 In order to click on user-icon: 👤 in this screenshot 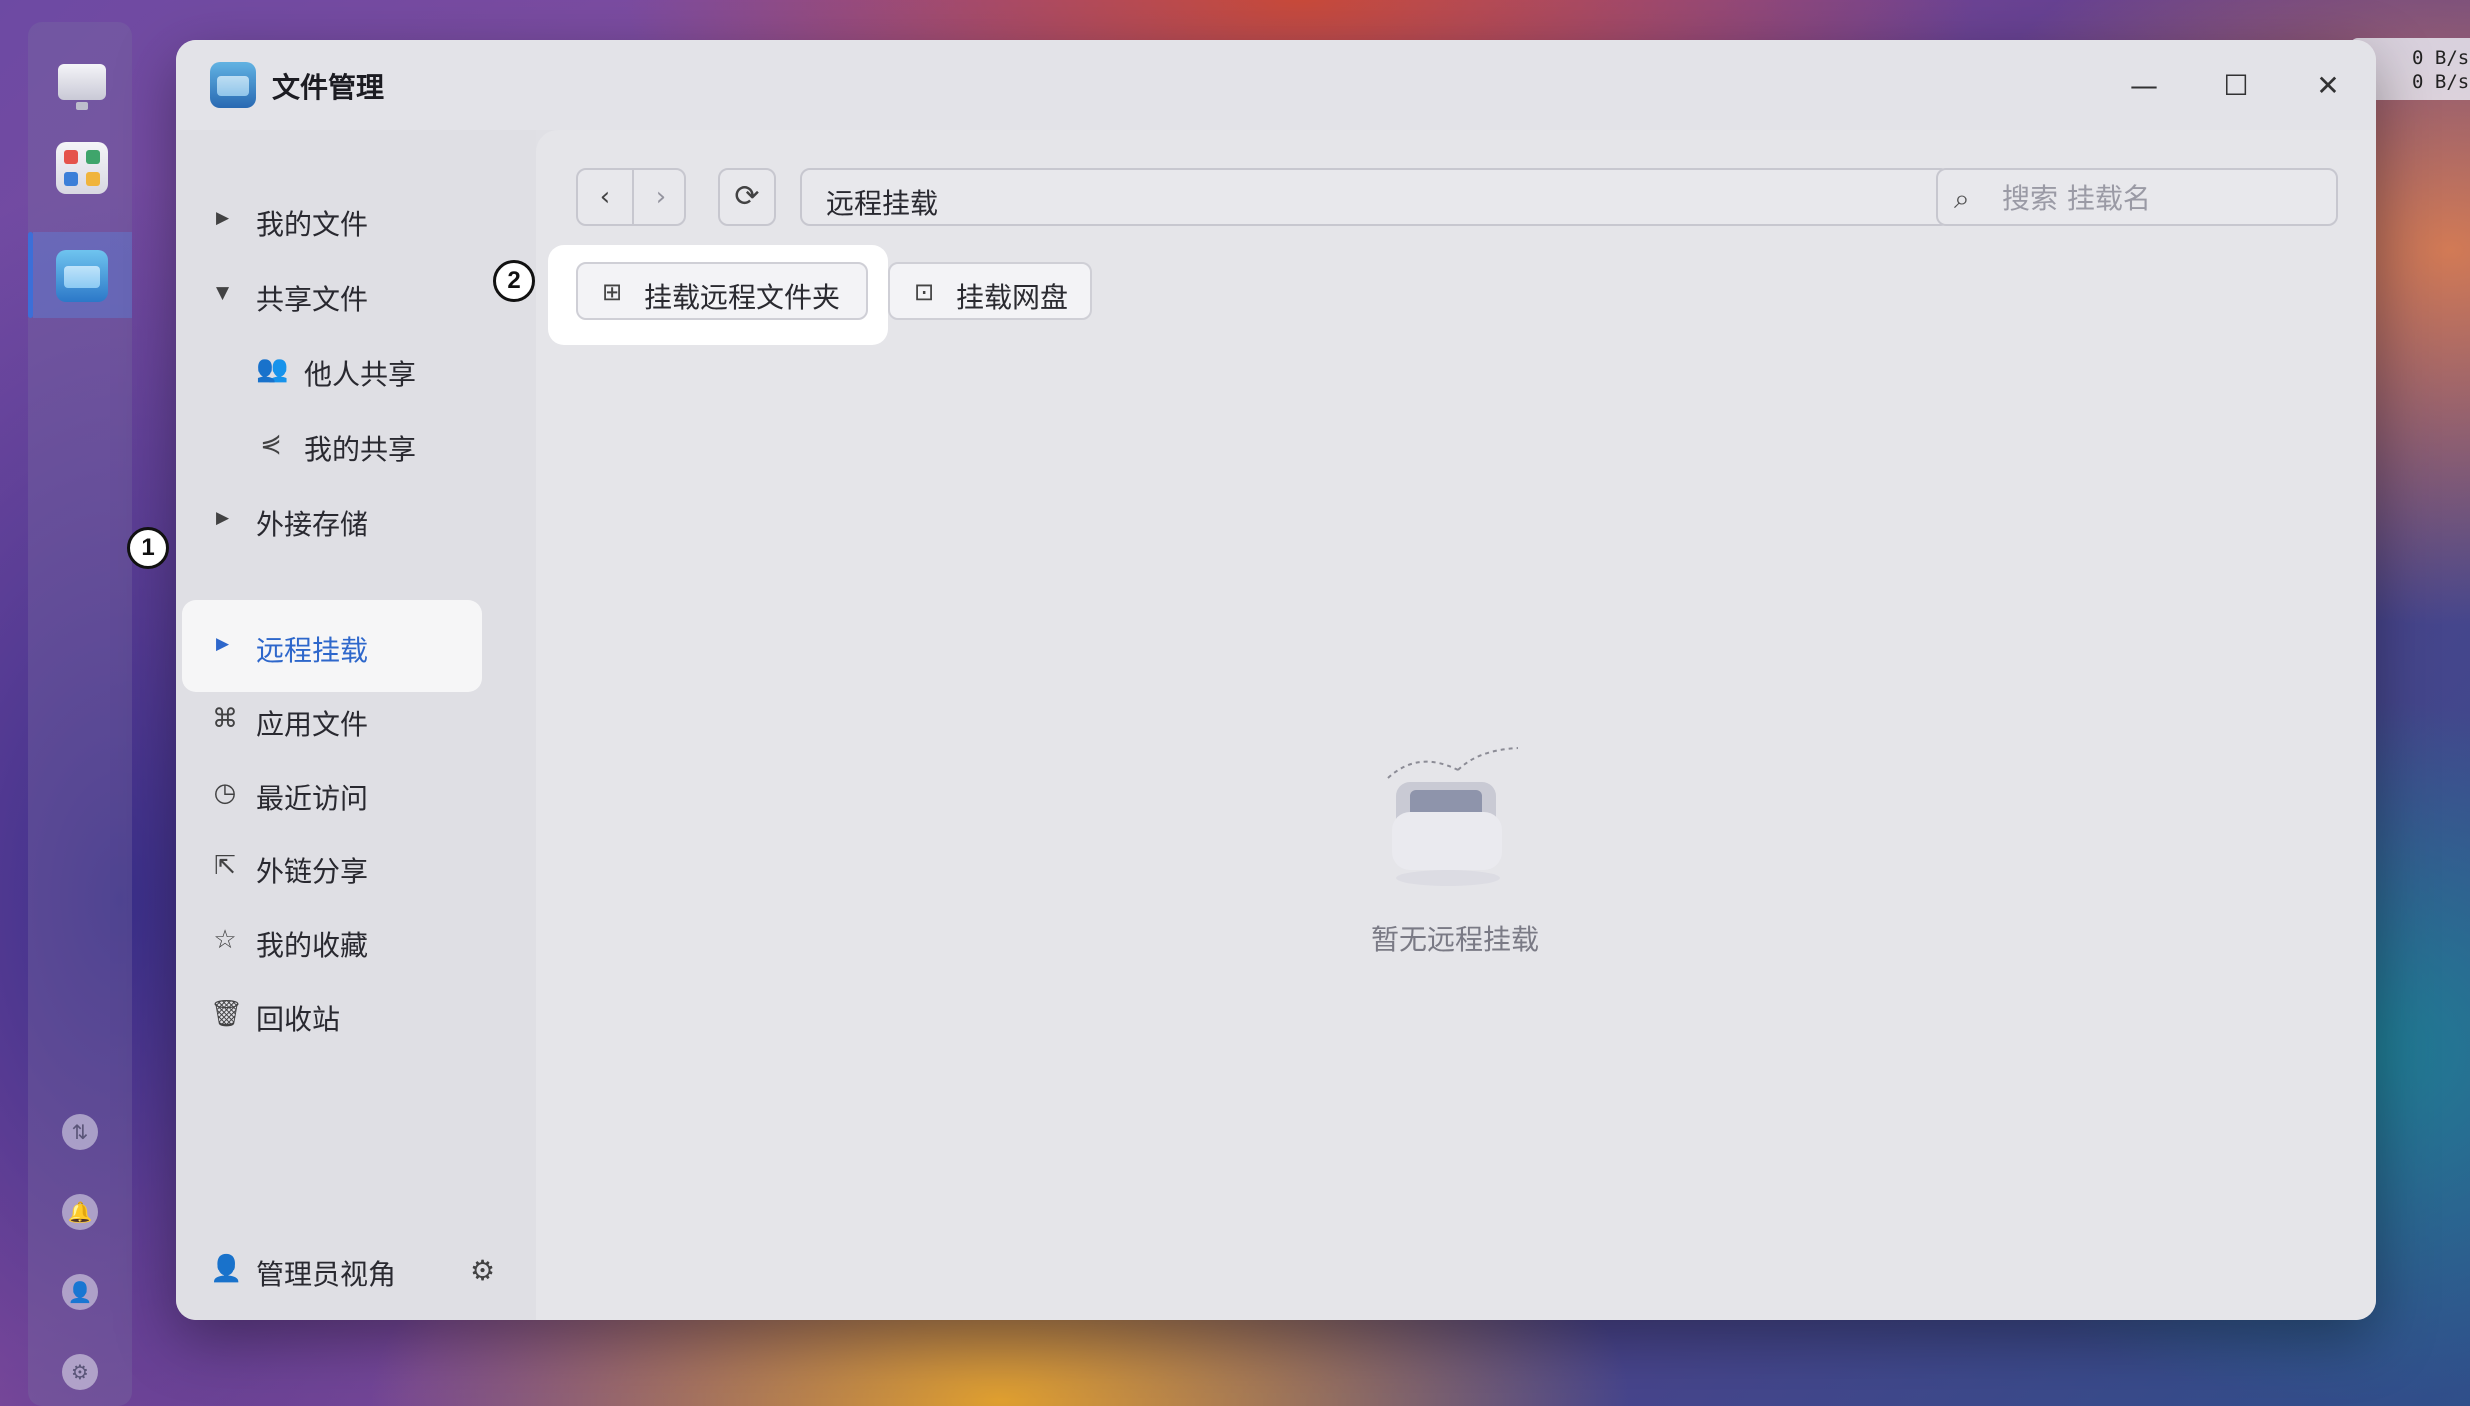, I will do `click(80, 1292)`.